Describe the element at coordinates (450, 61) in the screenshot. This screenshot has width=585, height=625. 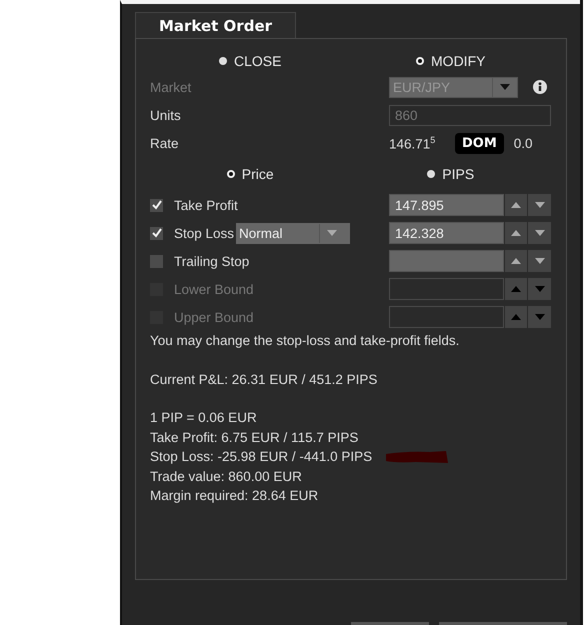
I see `radio-button: MODIFY` at that location.